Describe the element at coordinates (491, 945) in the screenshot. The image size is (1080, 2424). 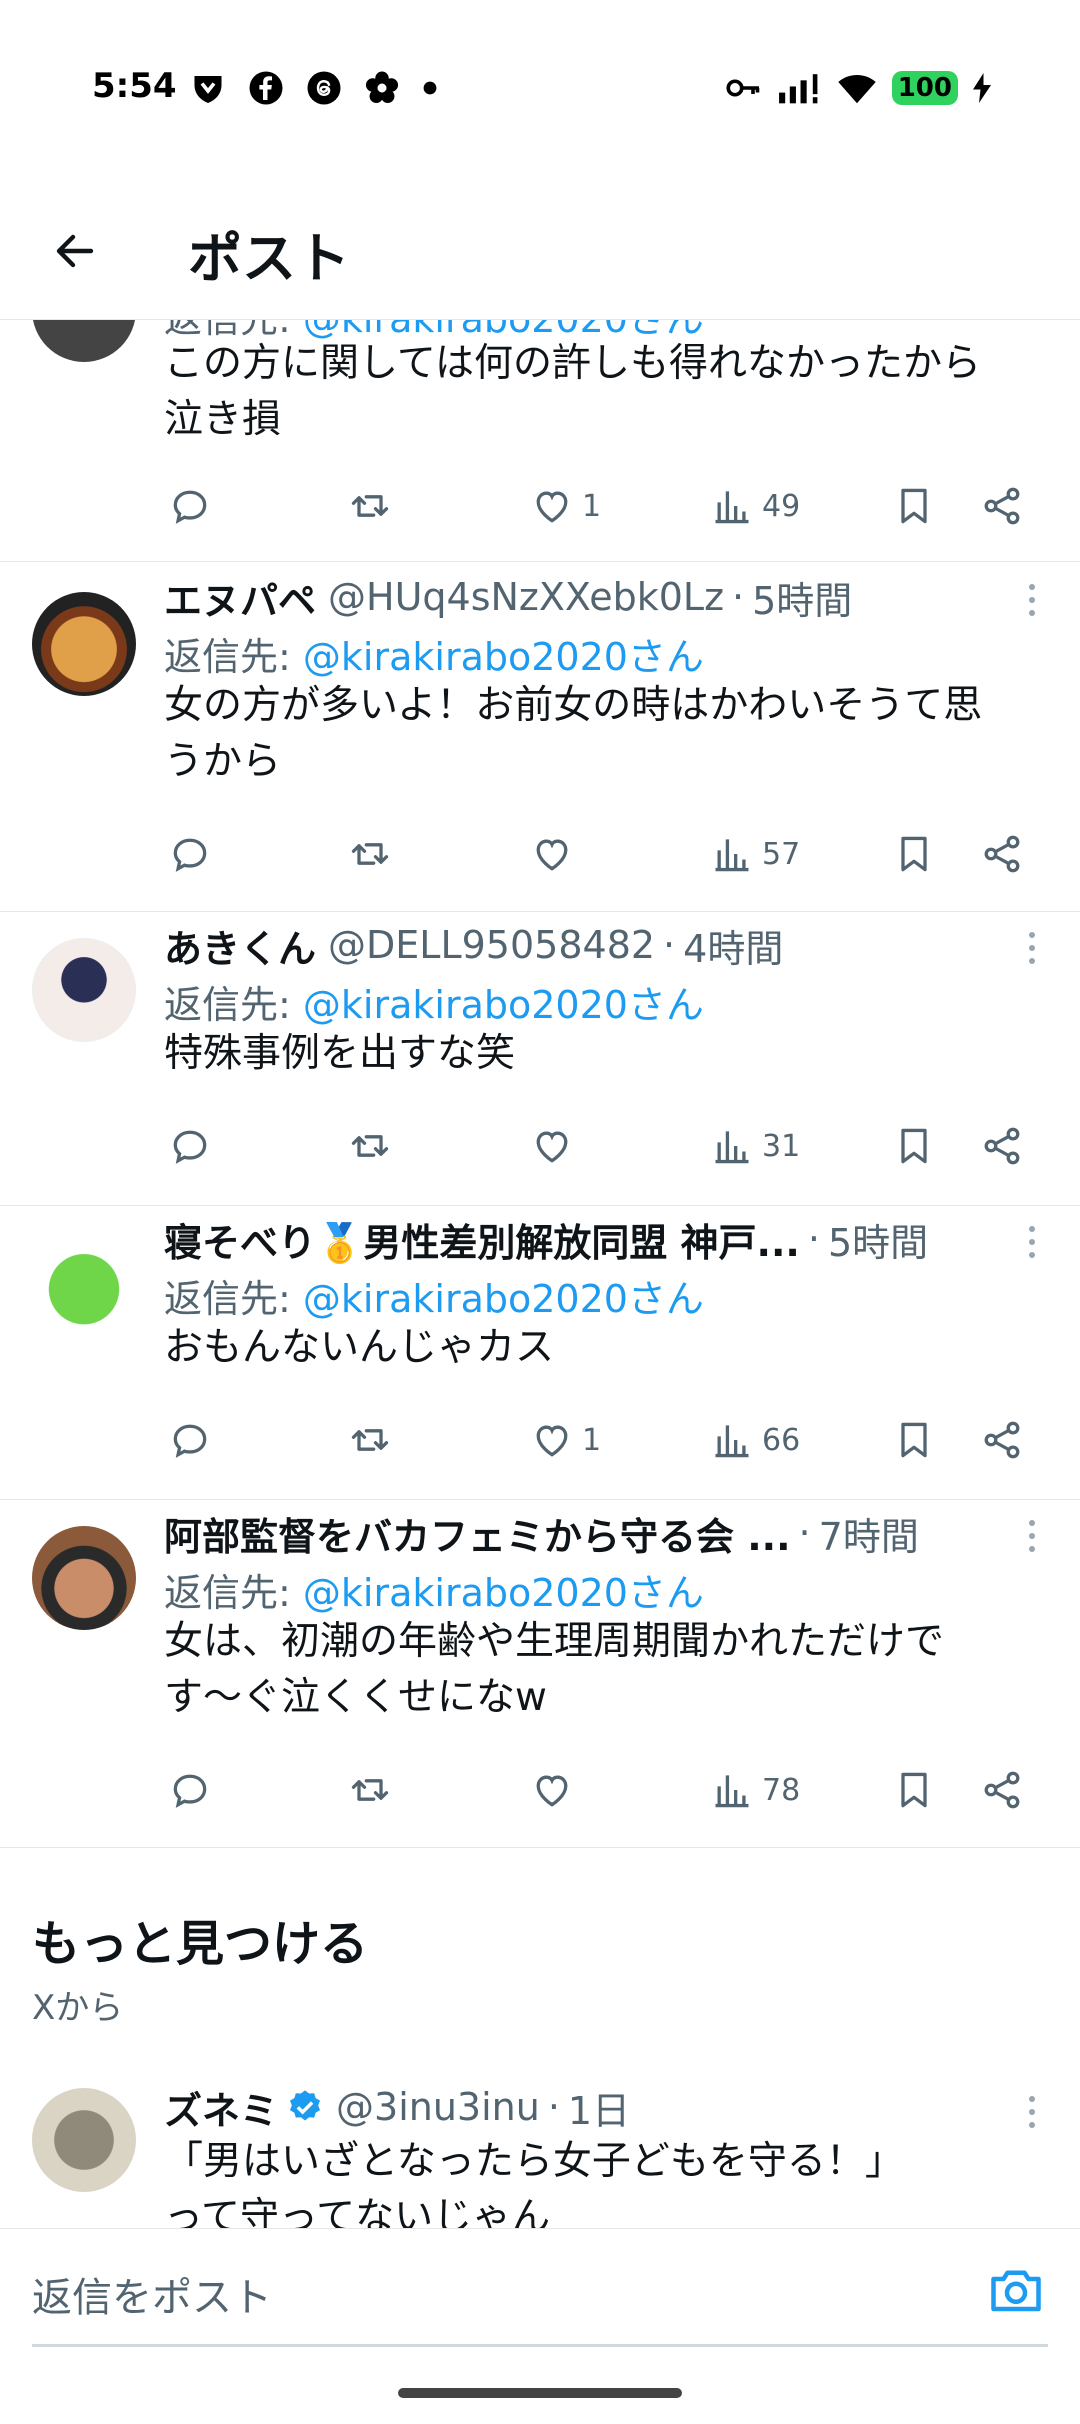
I see `author-handle: @DELL95058482` at that location.